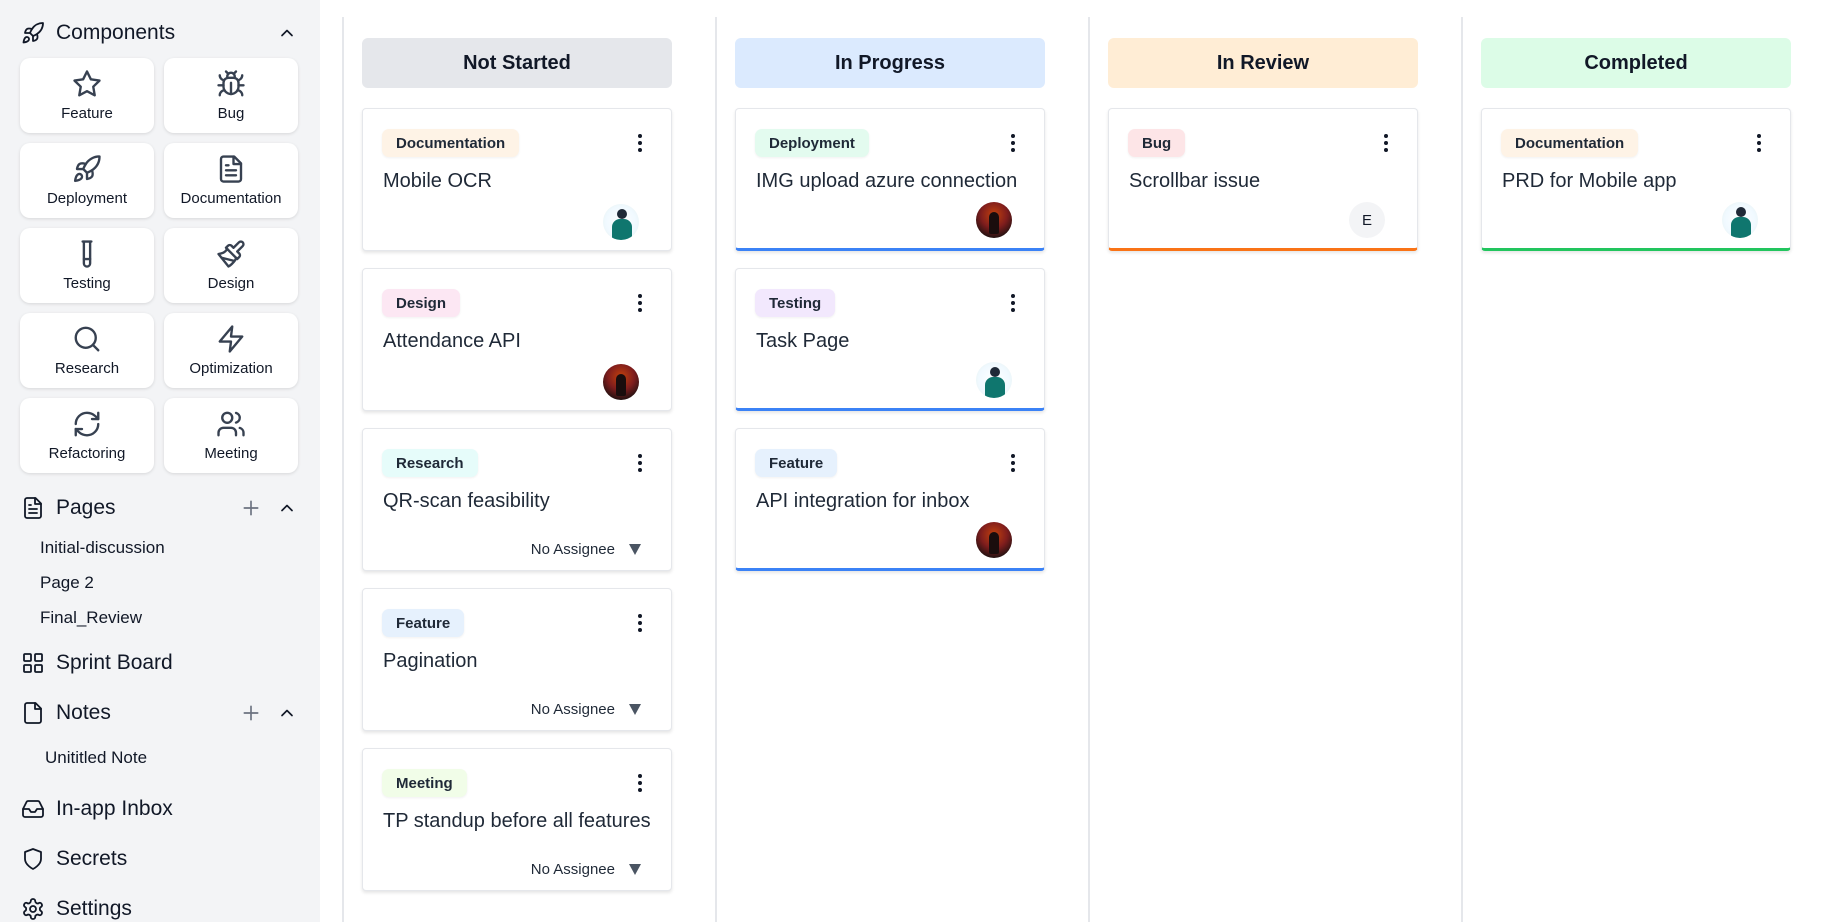  I want to click on component-meeting: Meeting, so click(231, 435).